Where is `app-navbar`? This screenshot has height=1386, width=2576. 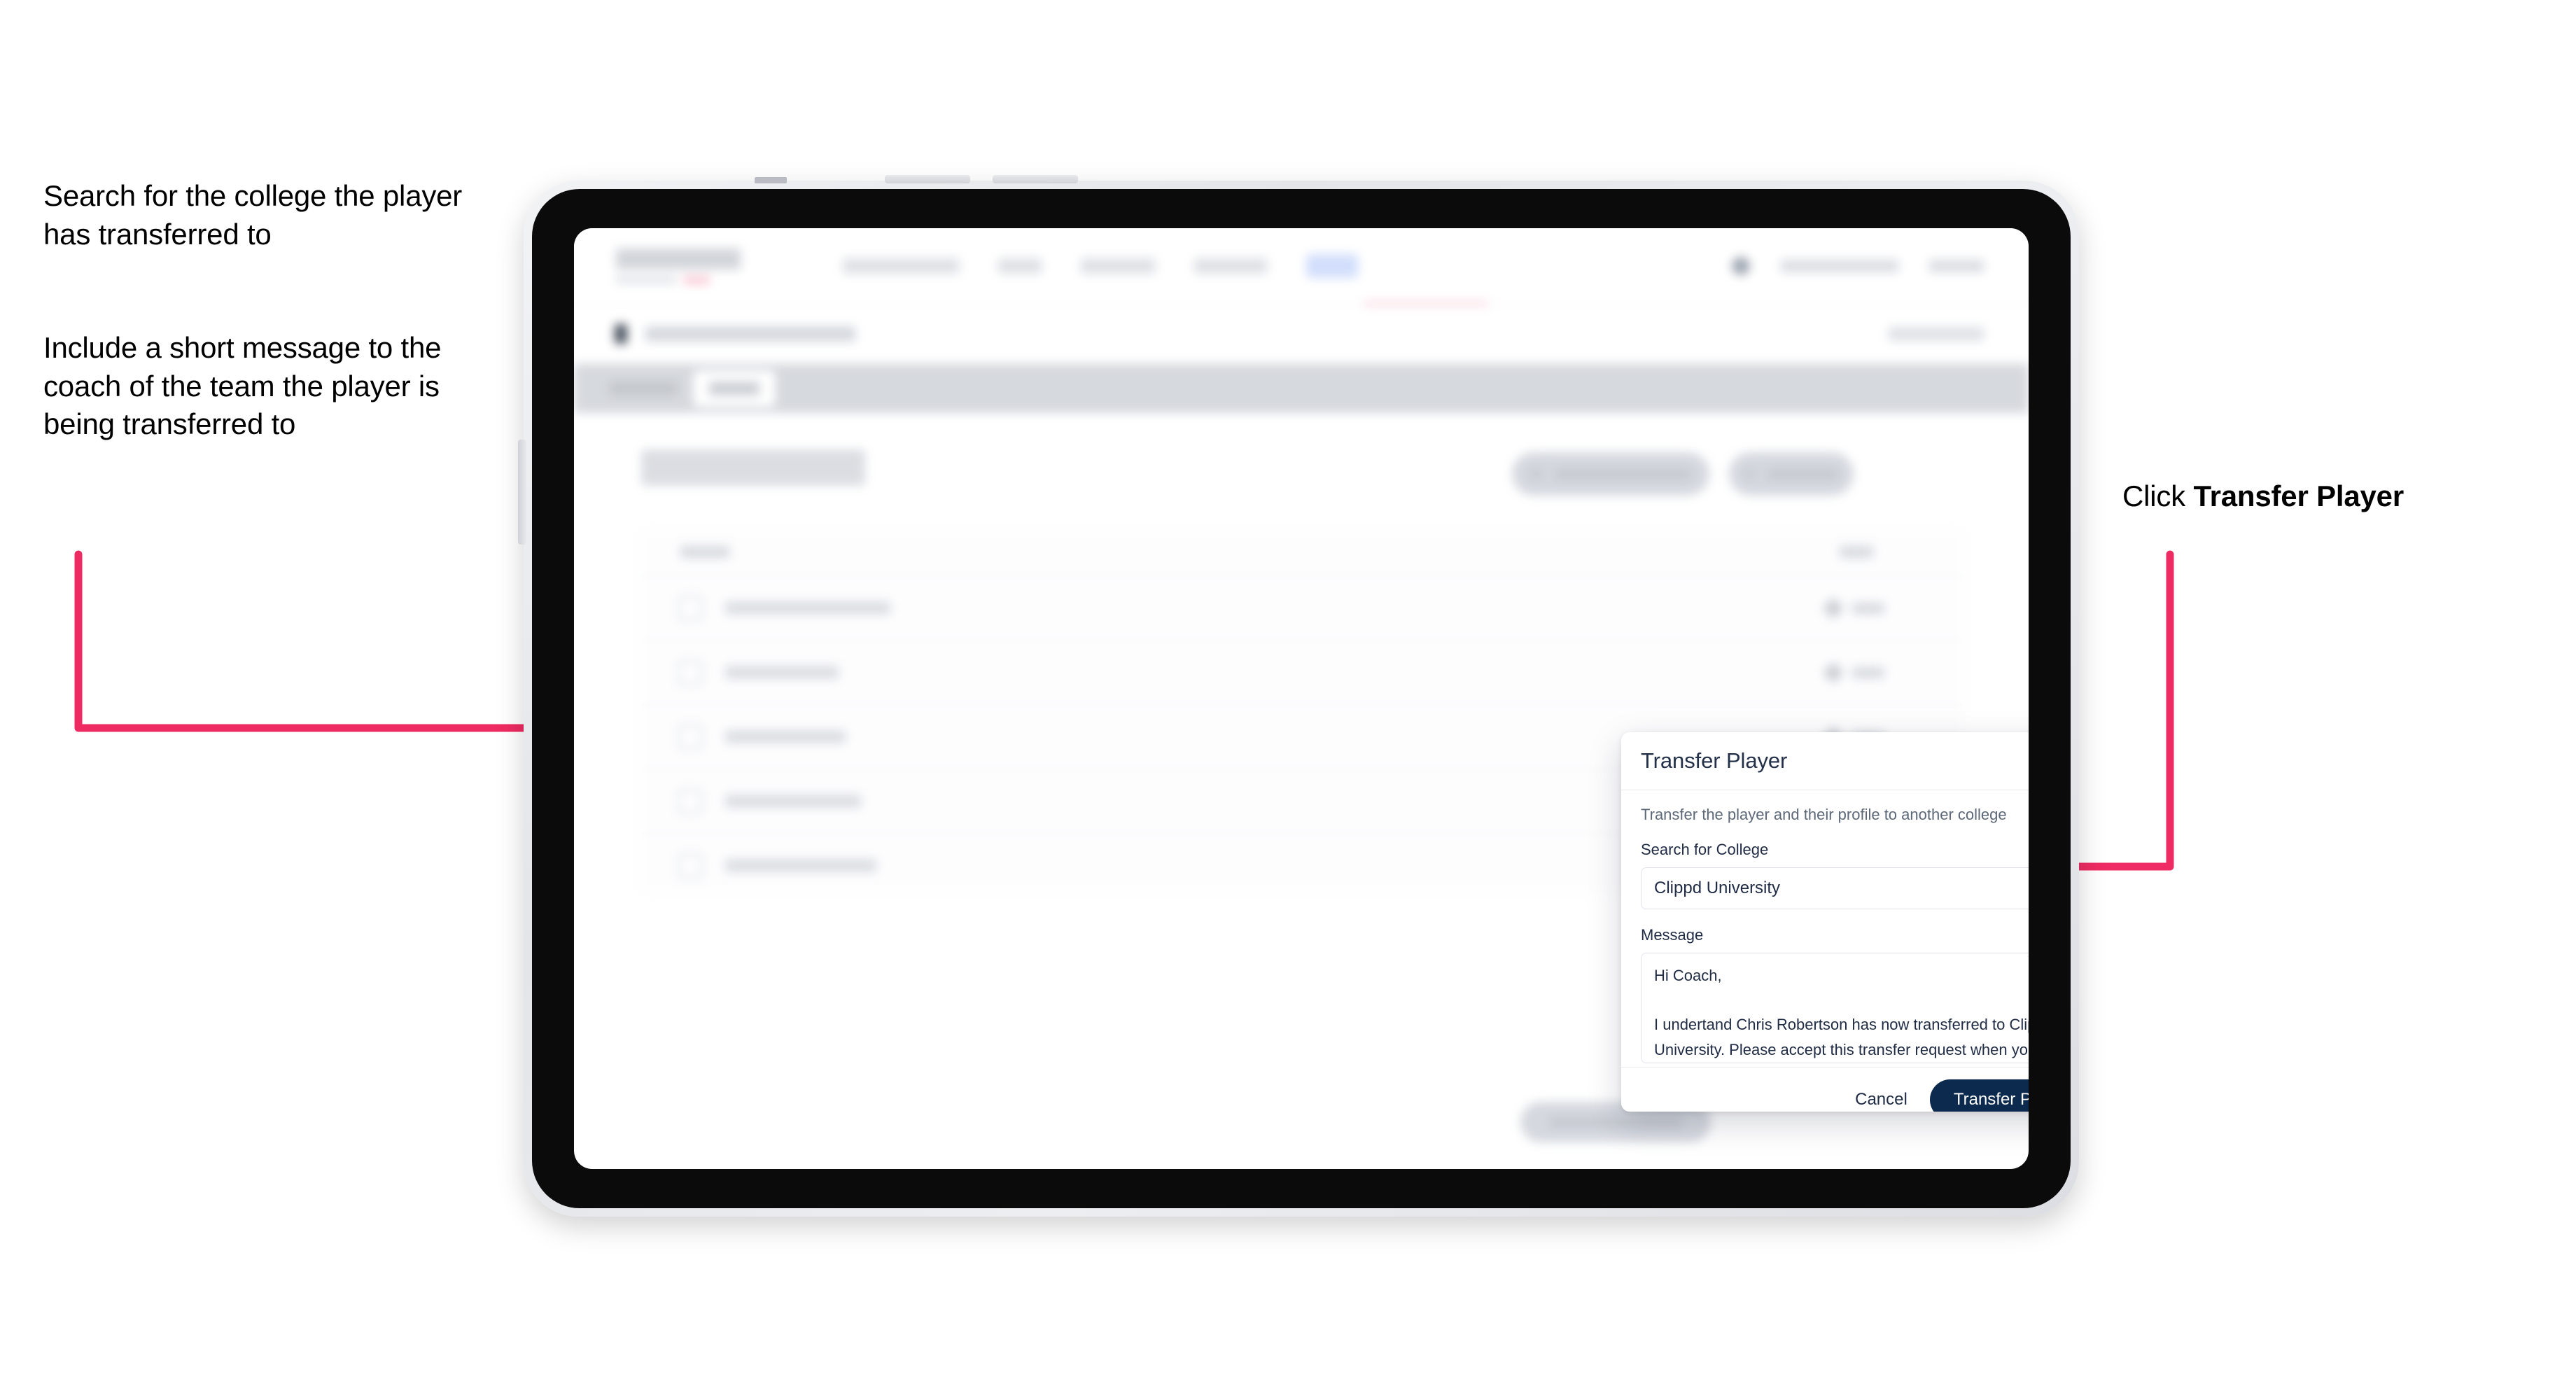 app-navbar is located at coordinates (1301, 266).